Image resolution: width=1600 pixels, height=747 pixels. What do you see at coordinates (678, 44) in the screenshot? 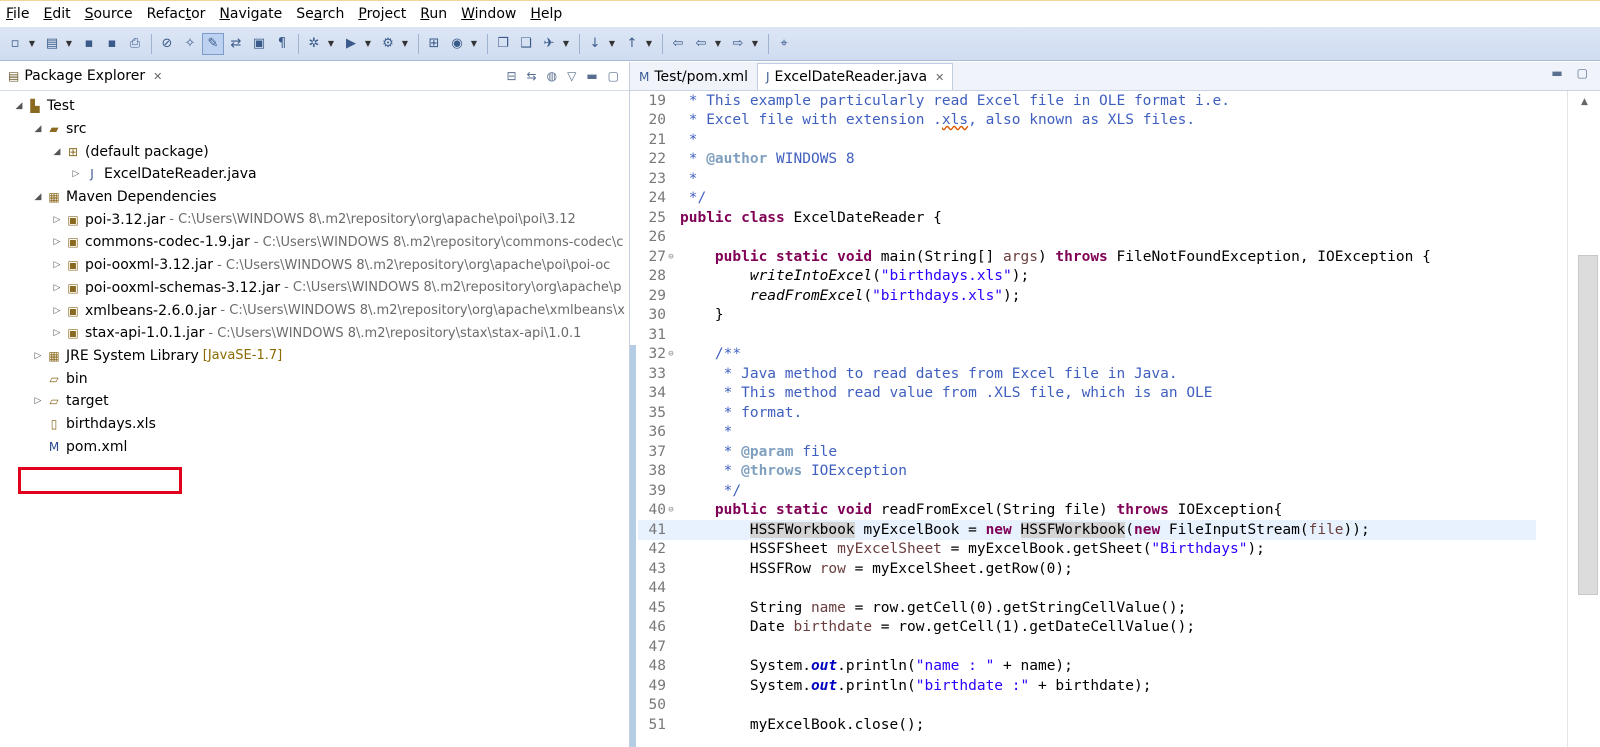
I see `last-edit-button: ⇦` at bounding box center [678, 44].